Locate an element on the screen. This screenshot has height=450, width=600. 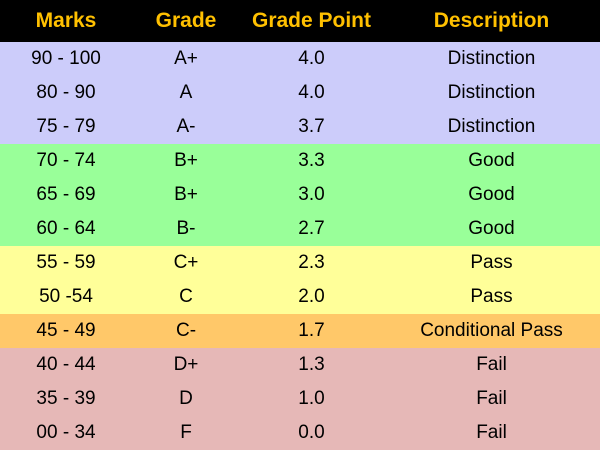
table-row: 35 - 39 D 1.0 Fail is located at coordinates (300, 399).